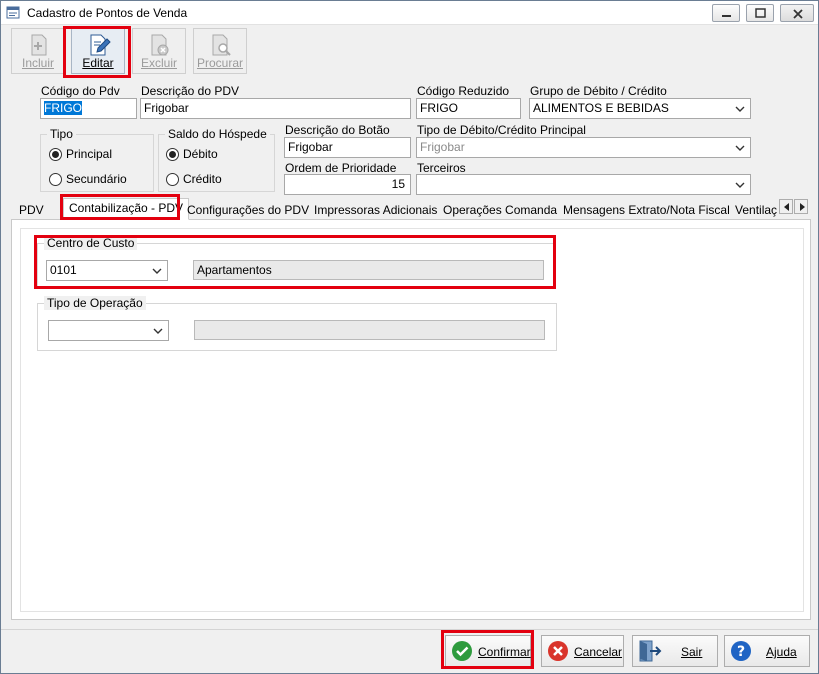 The image size is (819, 674). Describe the element at coordinates (217, 134) in the screenshot. I see `saldo-hospede-label: Saldo do Hóspede` at that location.